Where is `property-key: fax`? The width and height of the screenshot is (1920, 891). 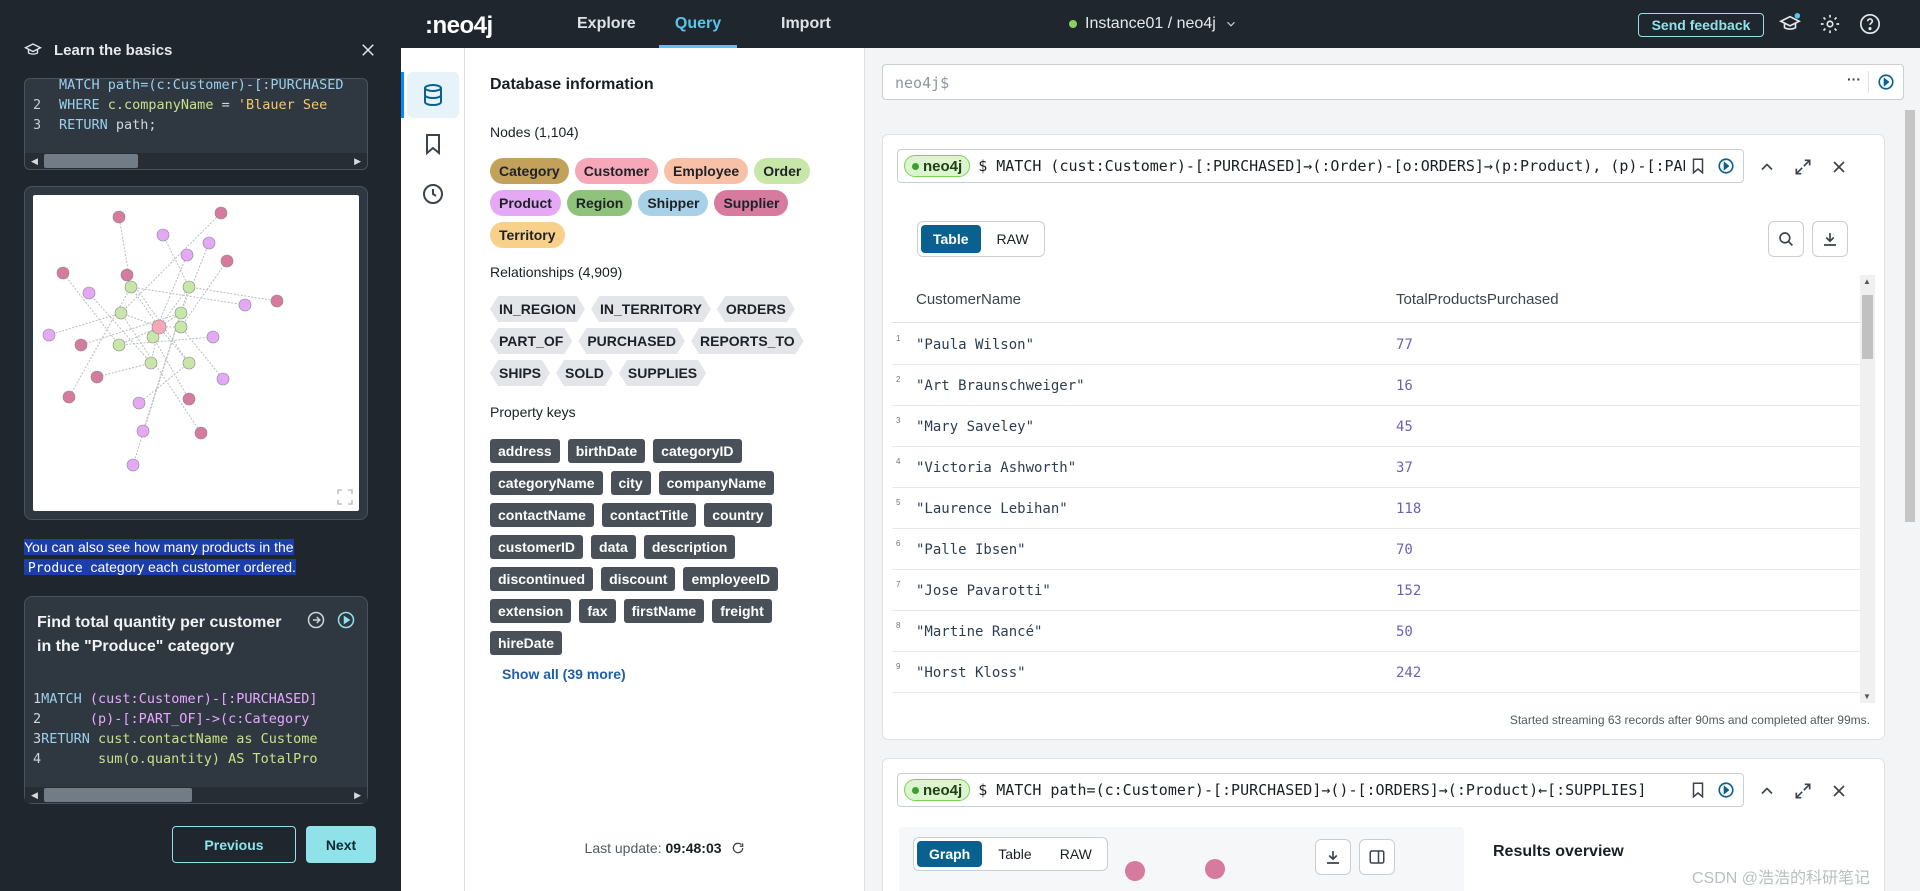 property-key: fax is located at coordinates (597, 611).